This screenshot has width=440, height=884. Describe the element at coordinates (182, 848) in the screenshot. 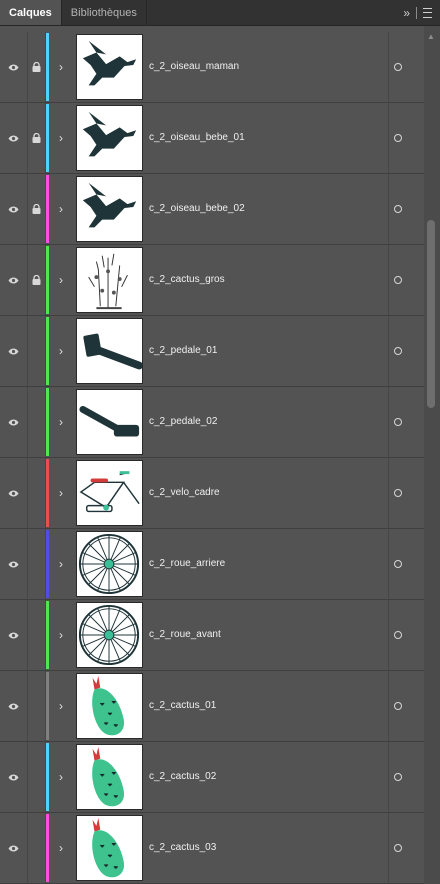

I see `layer-name: c_2_cactus_03` at that location.